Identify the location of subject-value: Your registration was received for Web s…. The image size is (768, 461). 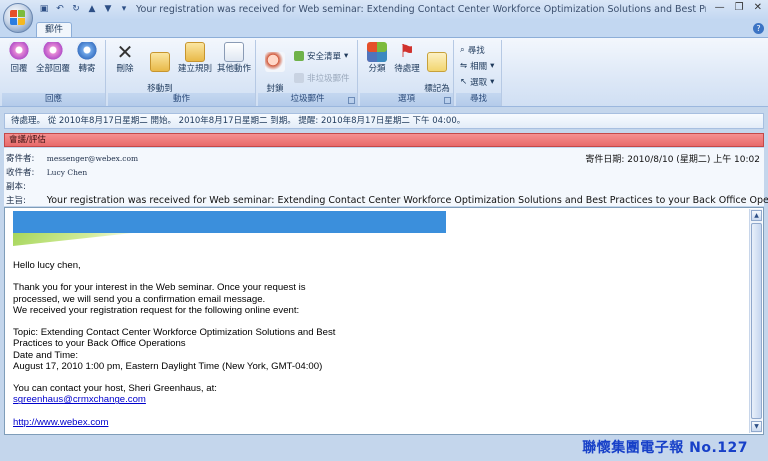
(407, 200).